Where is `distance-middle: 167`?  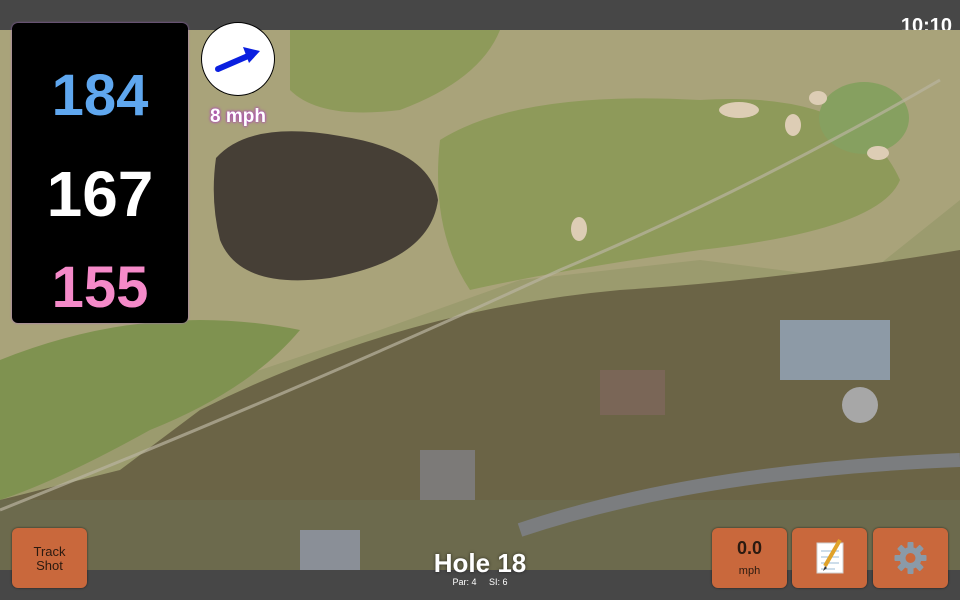 distance-middle: 167 is located at coordinates (100, 194).